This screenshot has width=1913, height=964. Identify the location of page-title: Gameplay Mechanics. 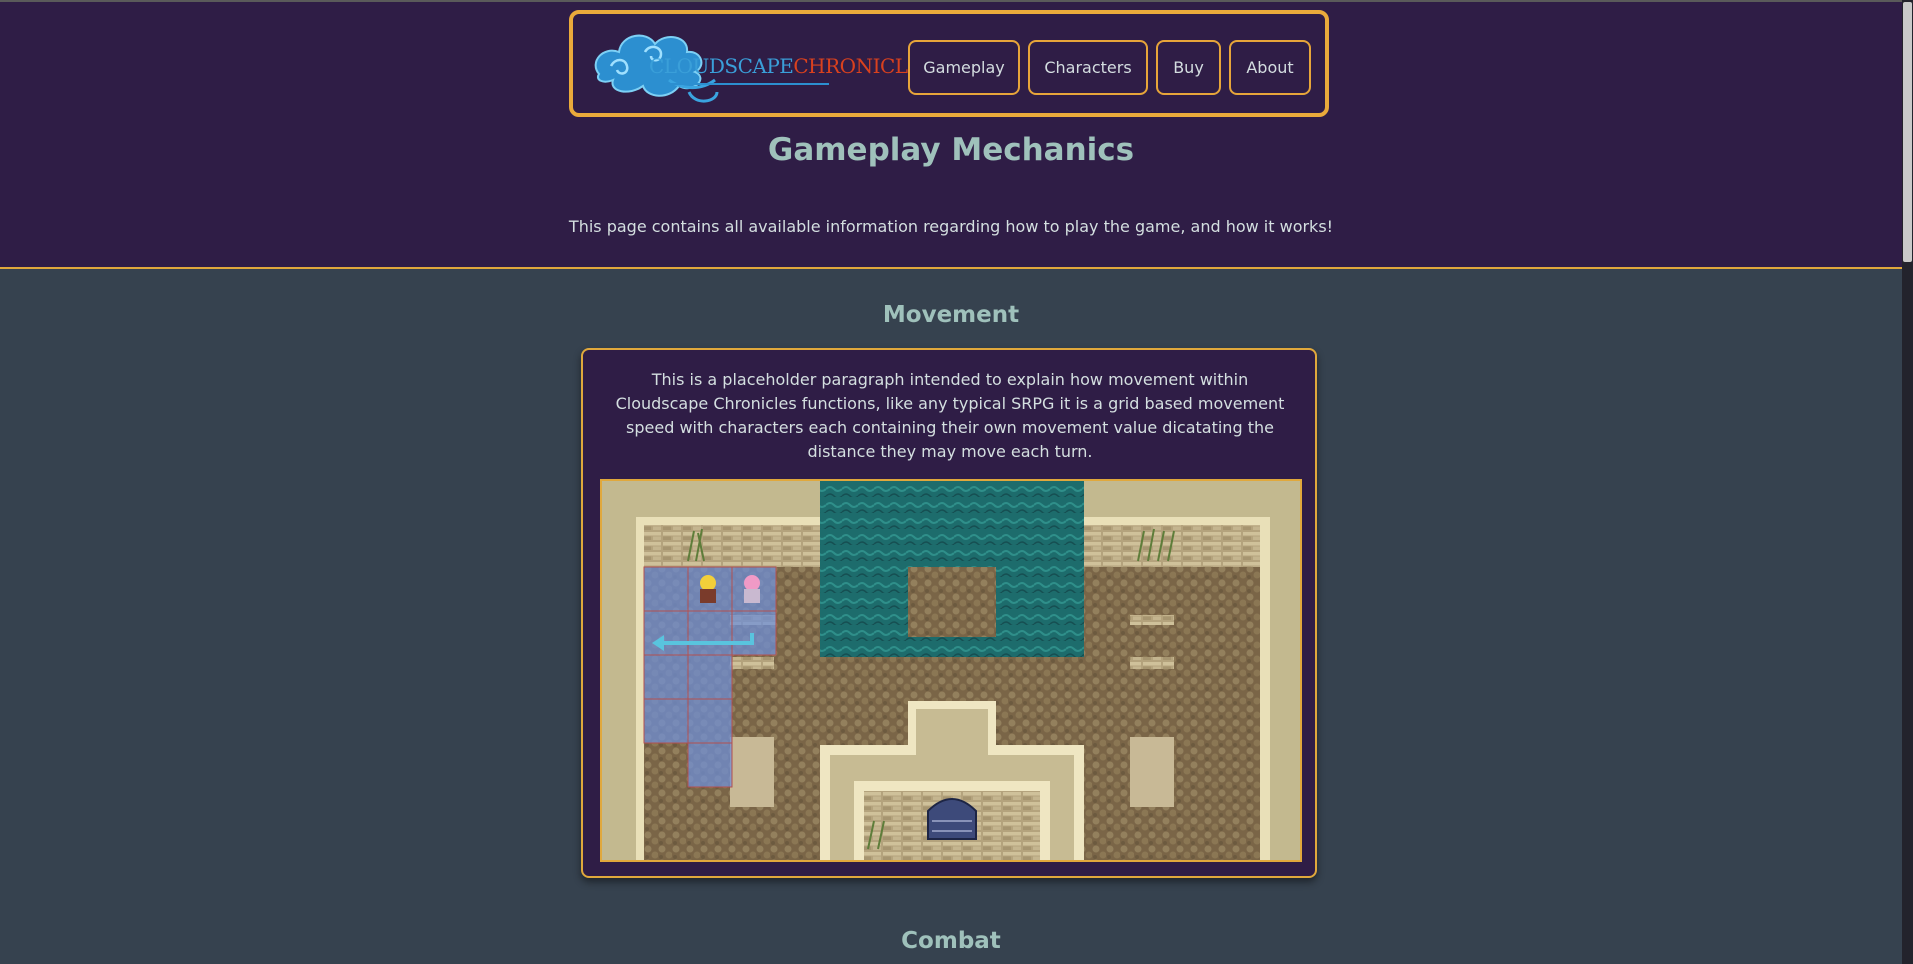
(951, 150).